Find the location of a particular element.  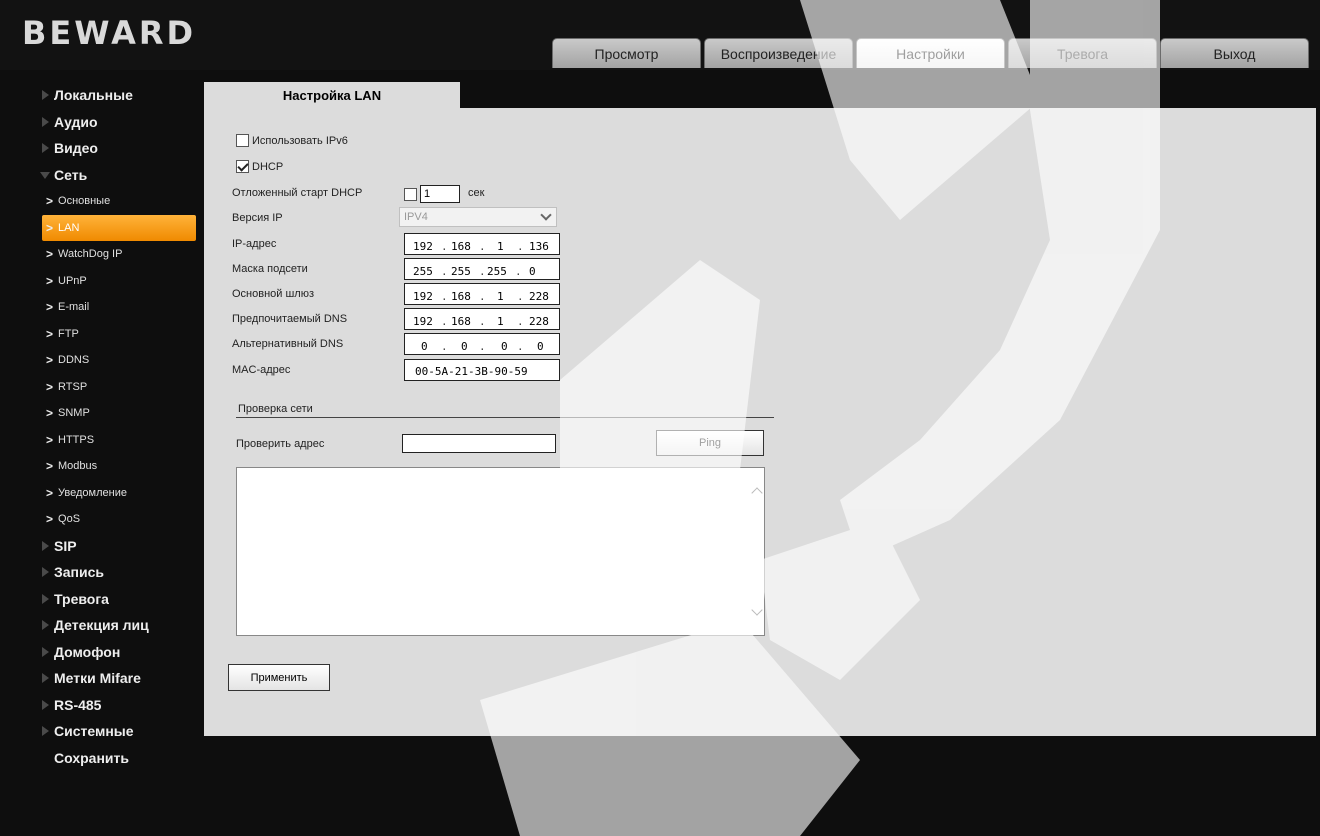

preferred-dns-input: 192. 168. 1. 228 is located at coordinates (482, 319).